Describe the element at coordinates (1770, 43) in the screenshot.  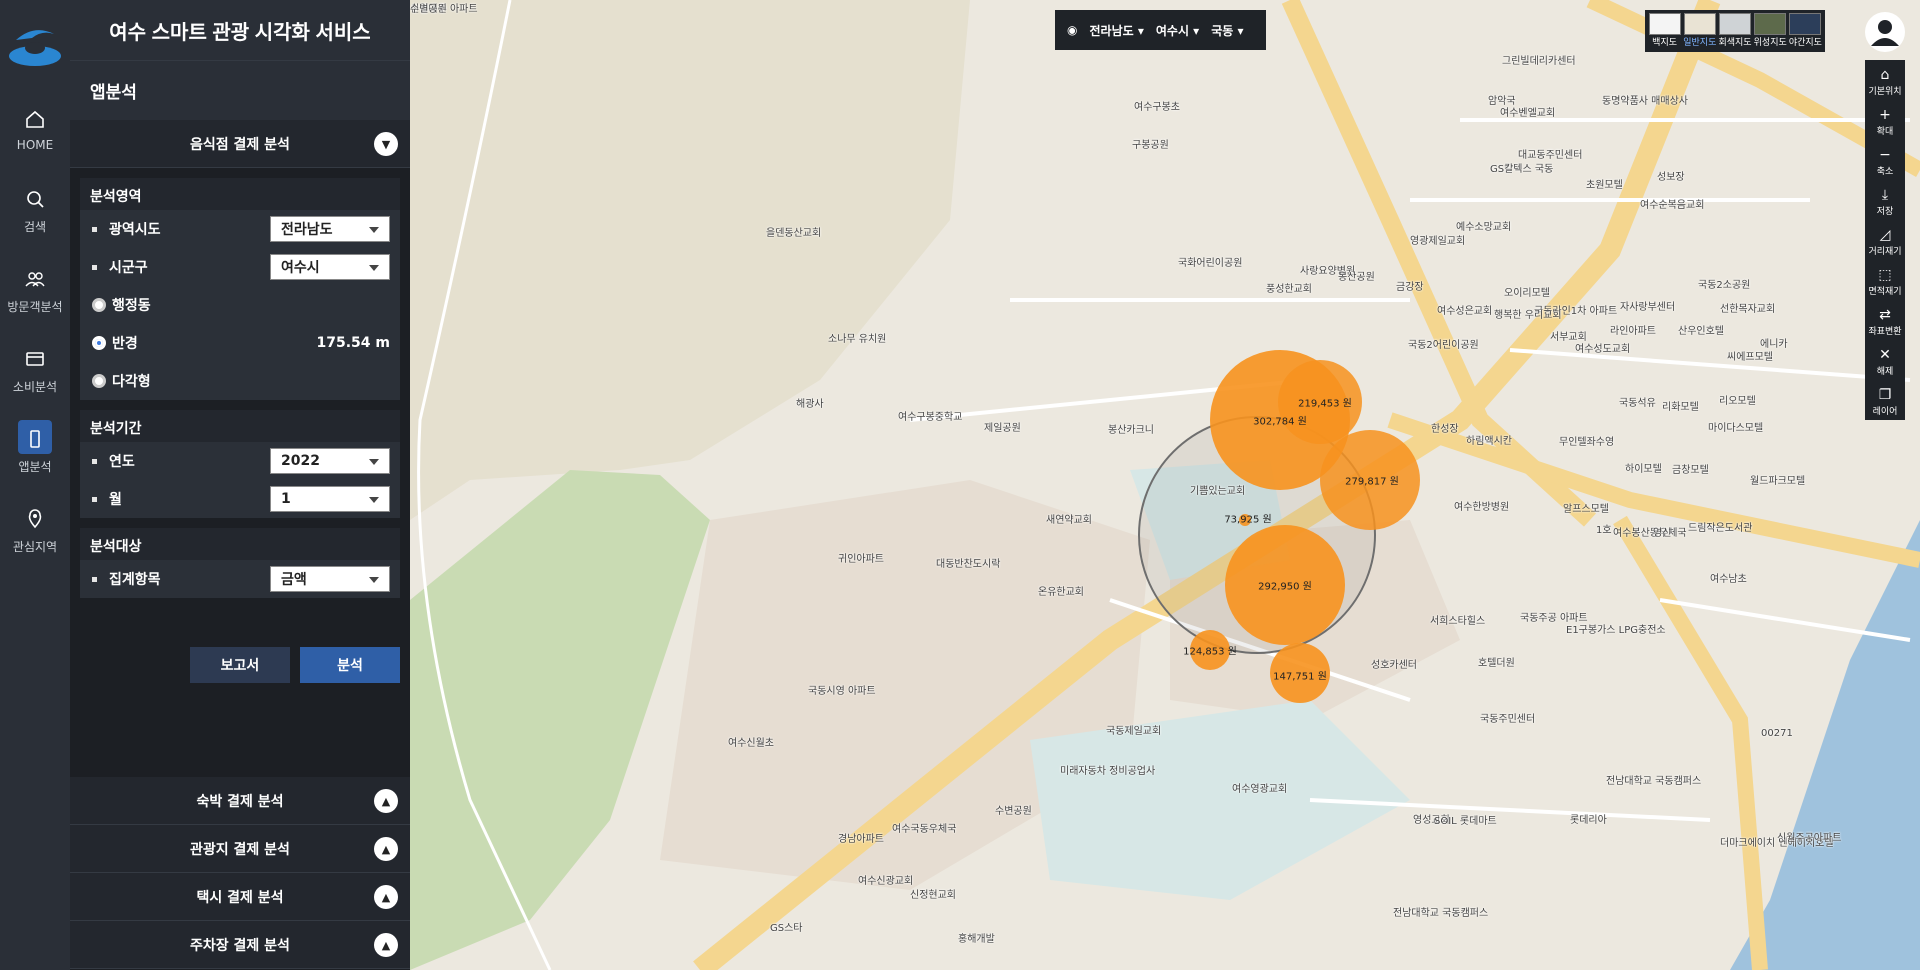
I see `basemap-label: 위성지도` at that location.